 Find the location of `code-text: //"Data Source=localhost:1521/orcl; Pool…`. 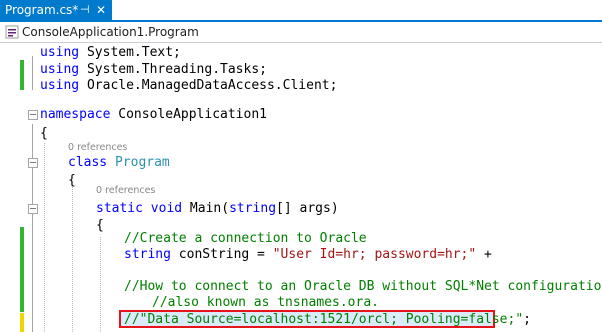

code-text: //"Data Source=localhost:1521/orcl; Pool… is located at coordinates (327, 319).